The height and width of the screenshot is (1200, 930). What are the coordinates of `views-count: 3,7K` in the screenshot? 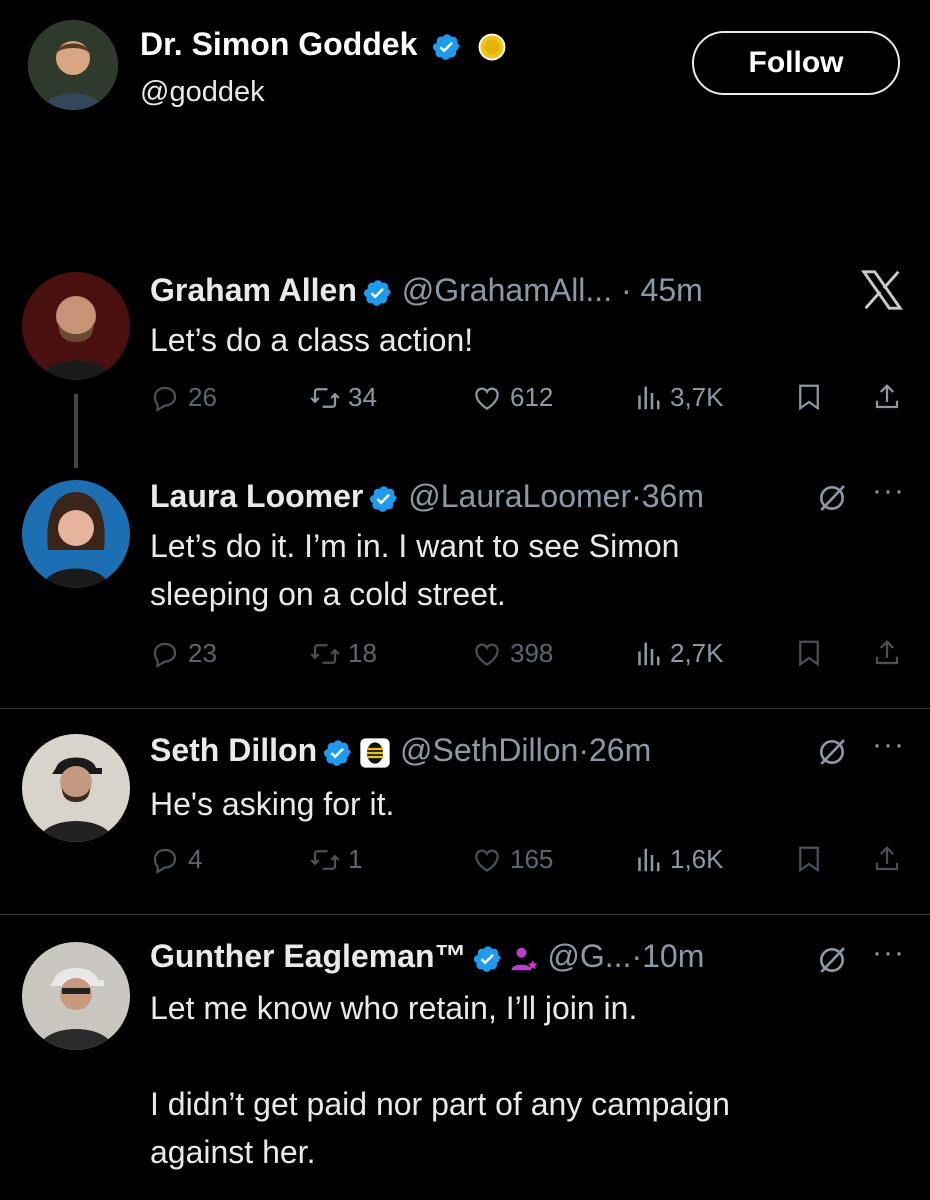 It's located at (697, 397).